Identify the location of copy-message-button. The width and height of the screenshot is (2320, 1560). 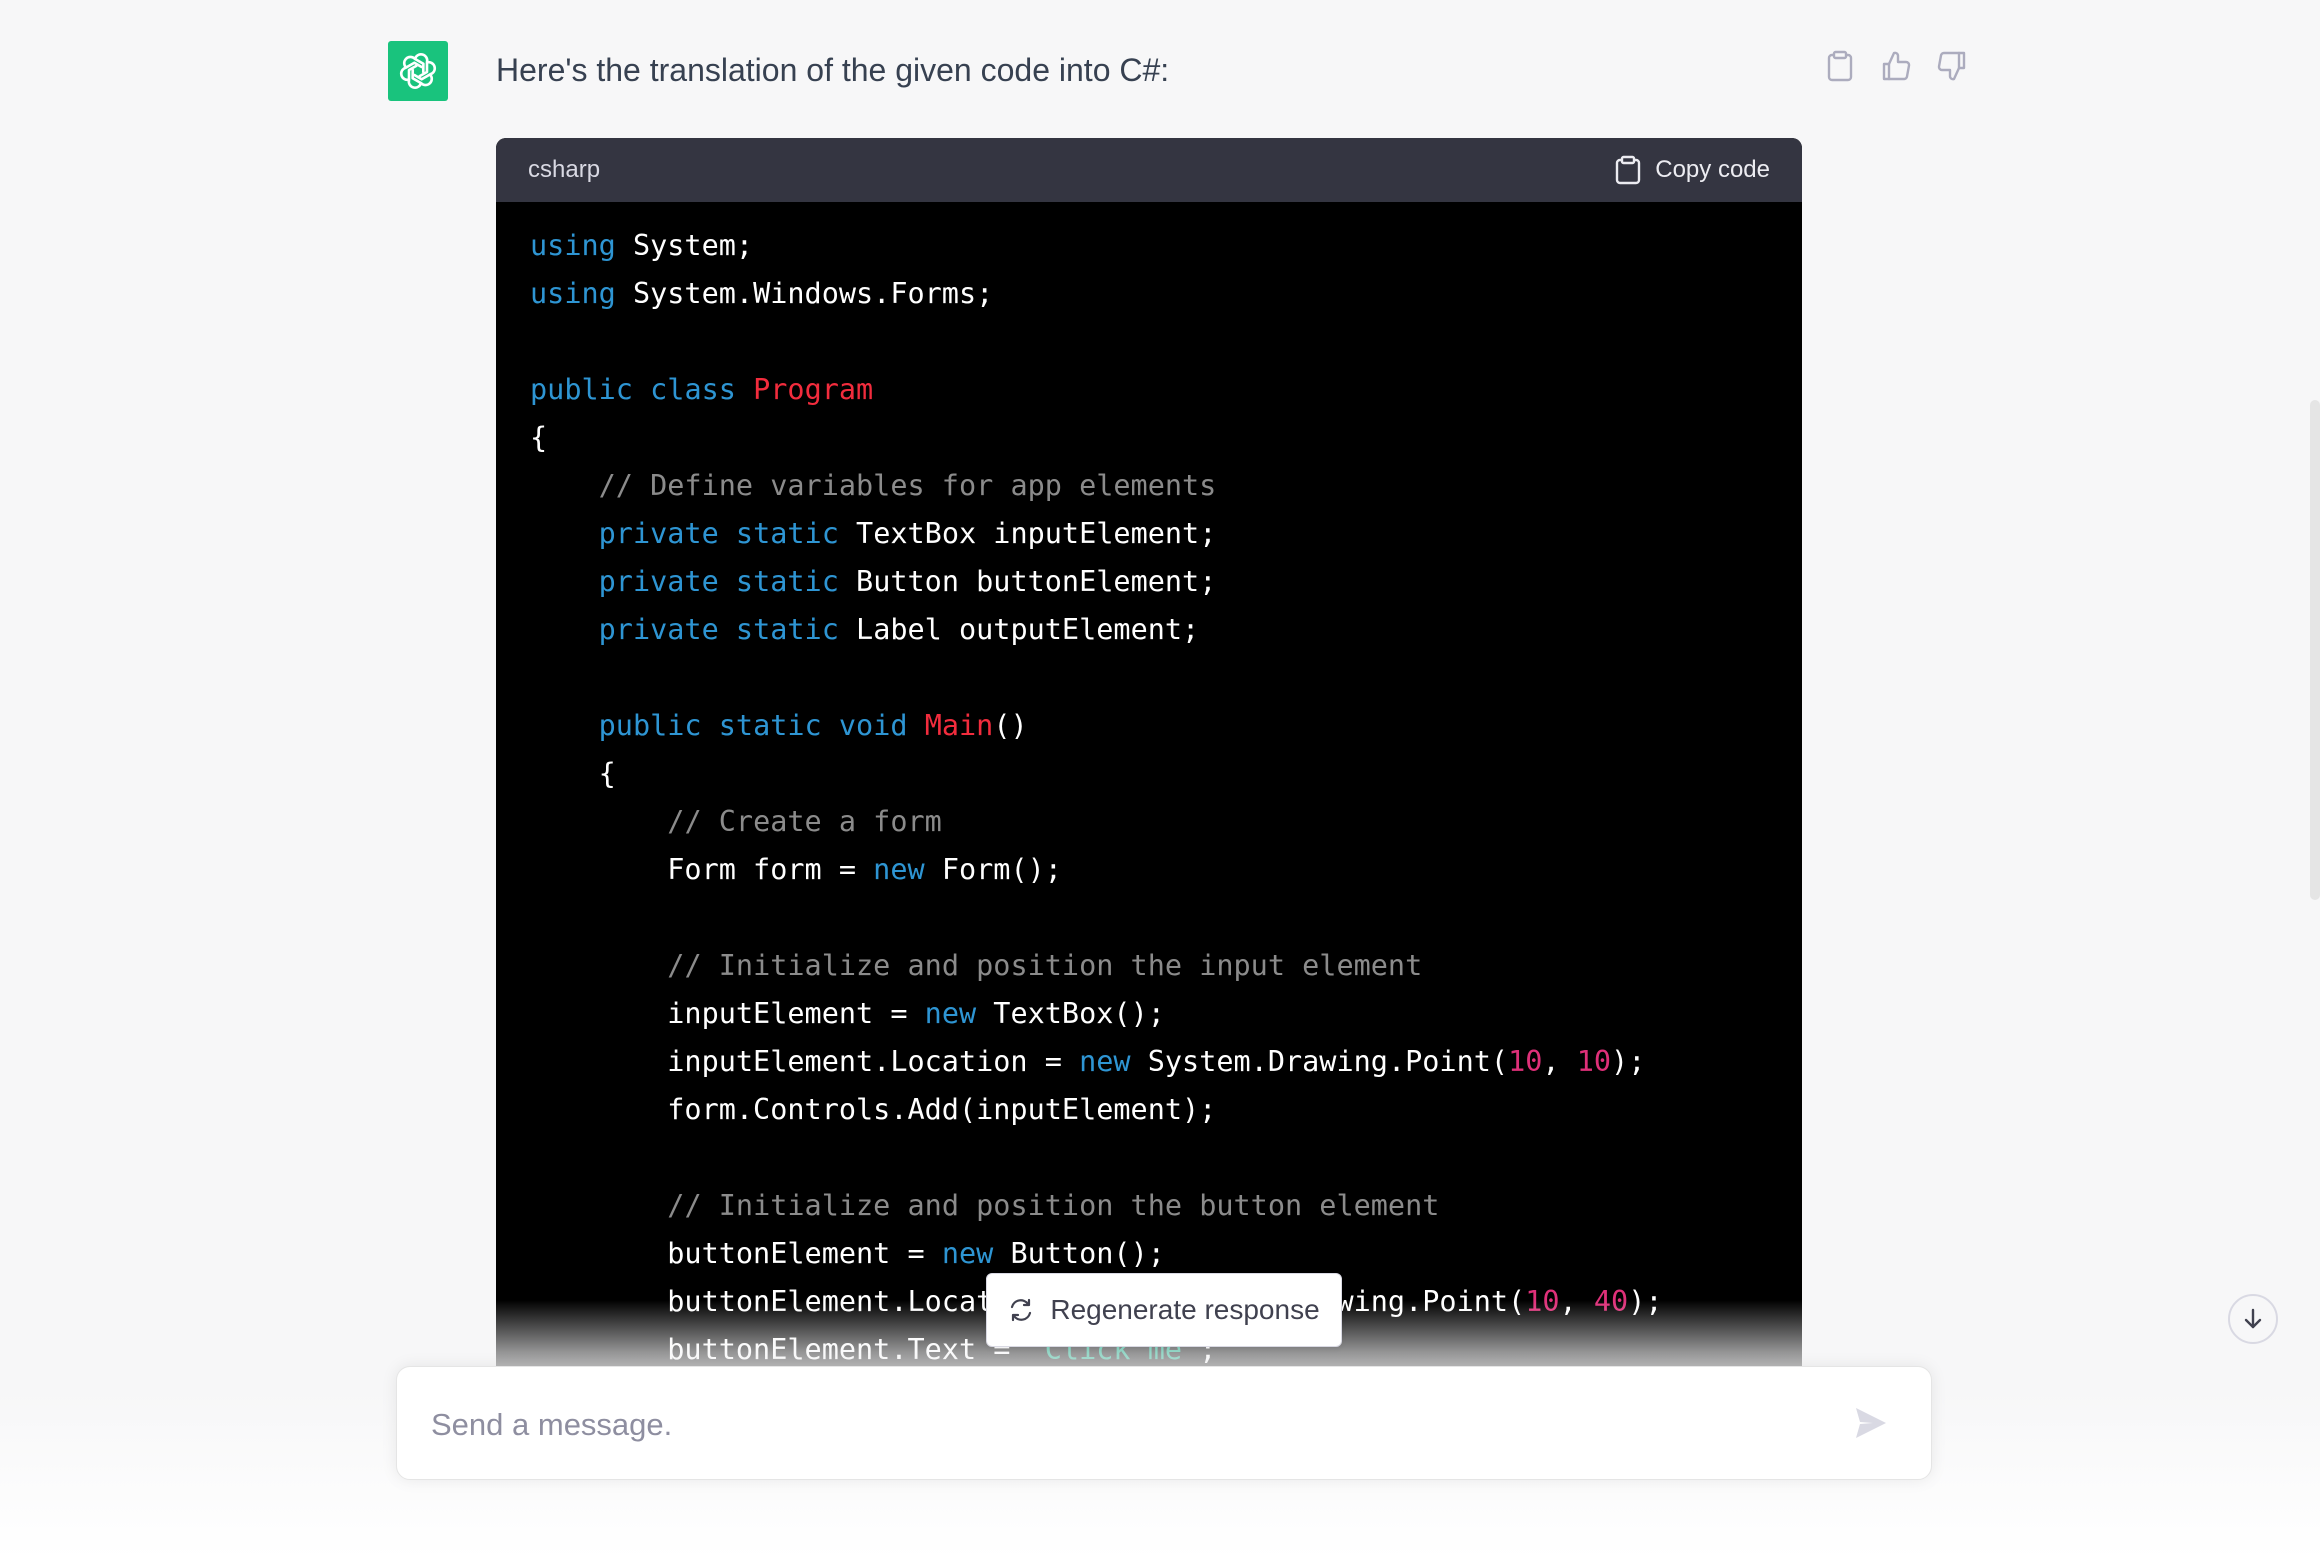
(1840, 66).